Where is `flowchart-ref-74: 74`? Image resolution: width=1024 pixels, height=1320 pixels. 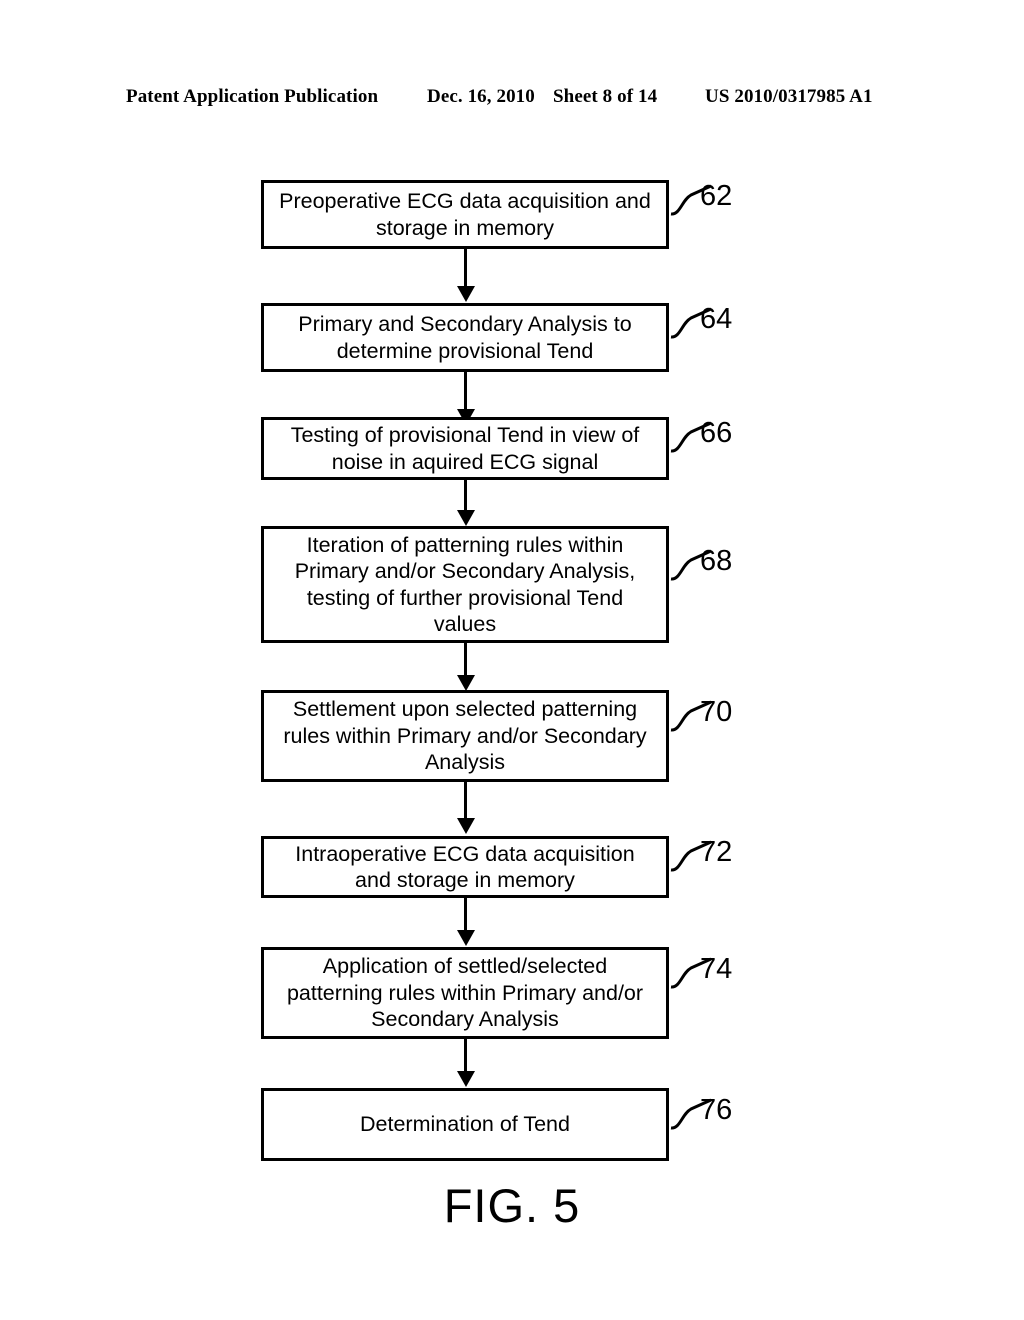 flowchart-ref-74: 74 is located at coordinates (716, 969).